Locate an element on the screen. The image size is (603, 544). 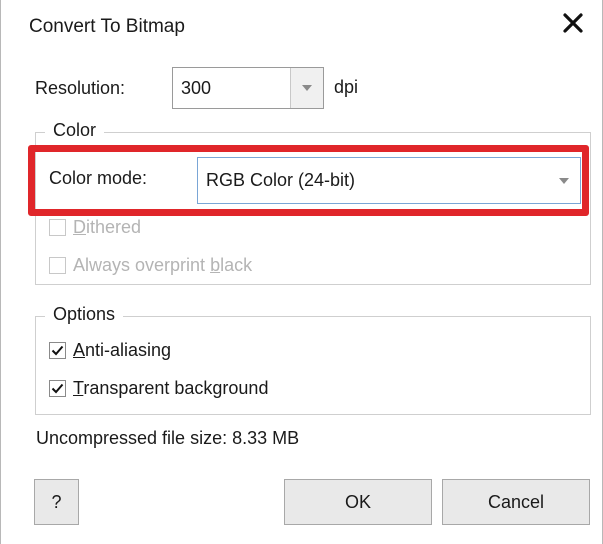
ok-button: OK is located at coordinates (358, 502).